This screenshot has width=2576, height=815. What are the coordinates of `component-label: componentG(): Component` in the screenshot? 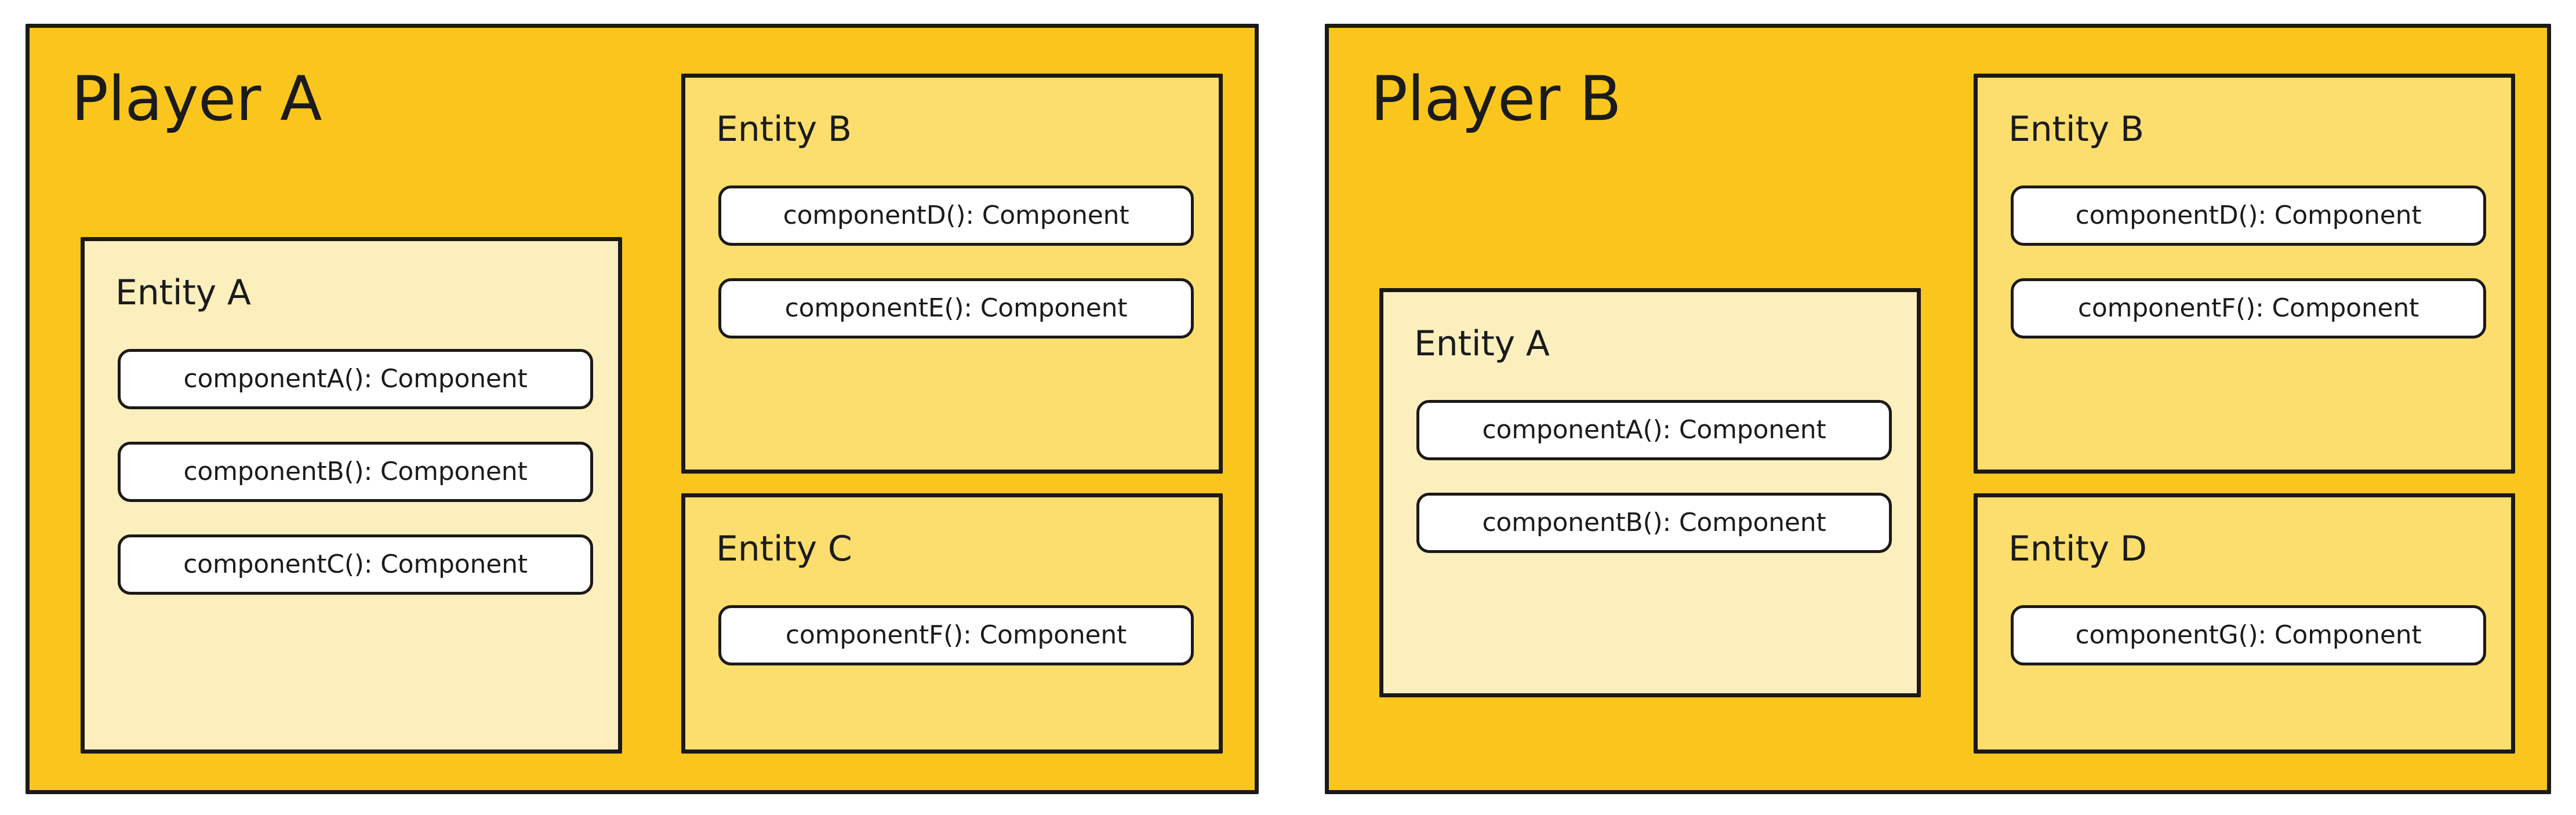 It's located at (2248, 635).